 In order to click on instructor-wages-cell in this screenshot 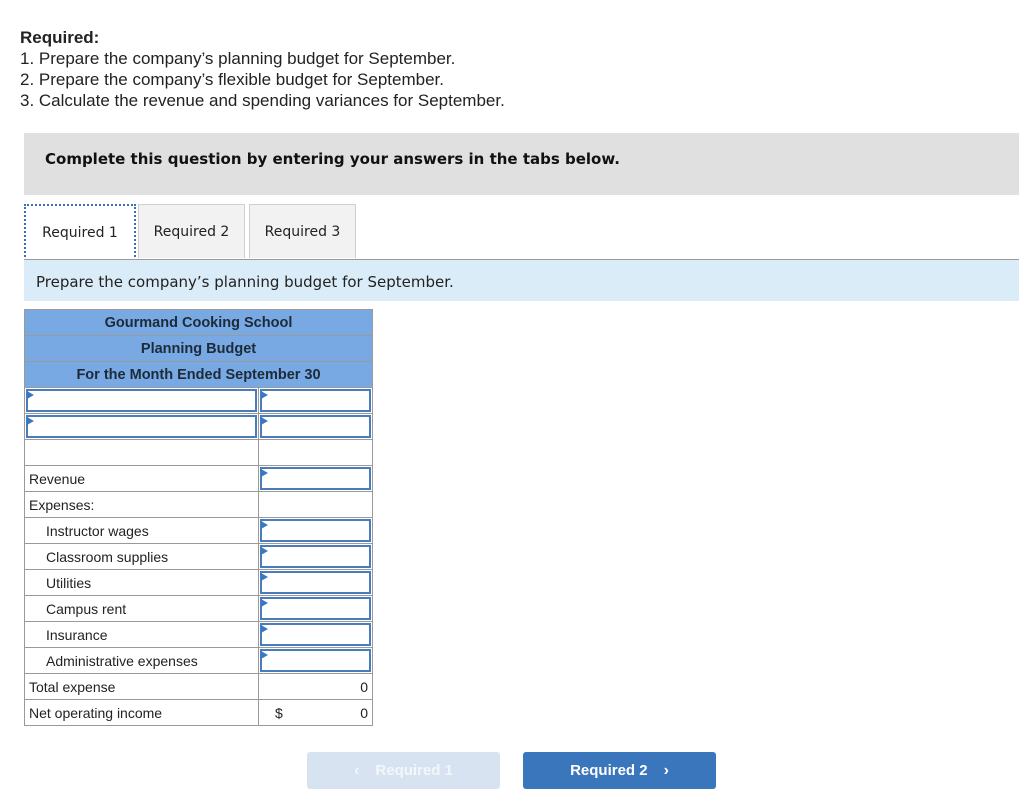, I will do `click(315, 530)`.